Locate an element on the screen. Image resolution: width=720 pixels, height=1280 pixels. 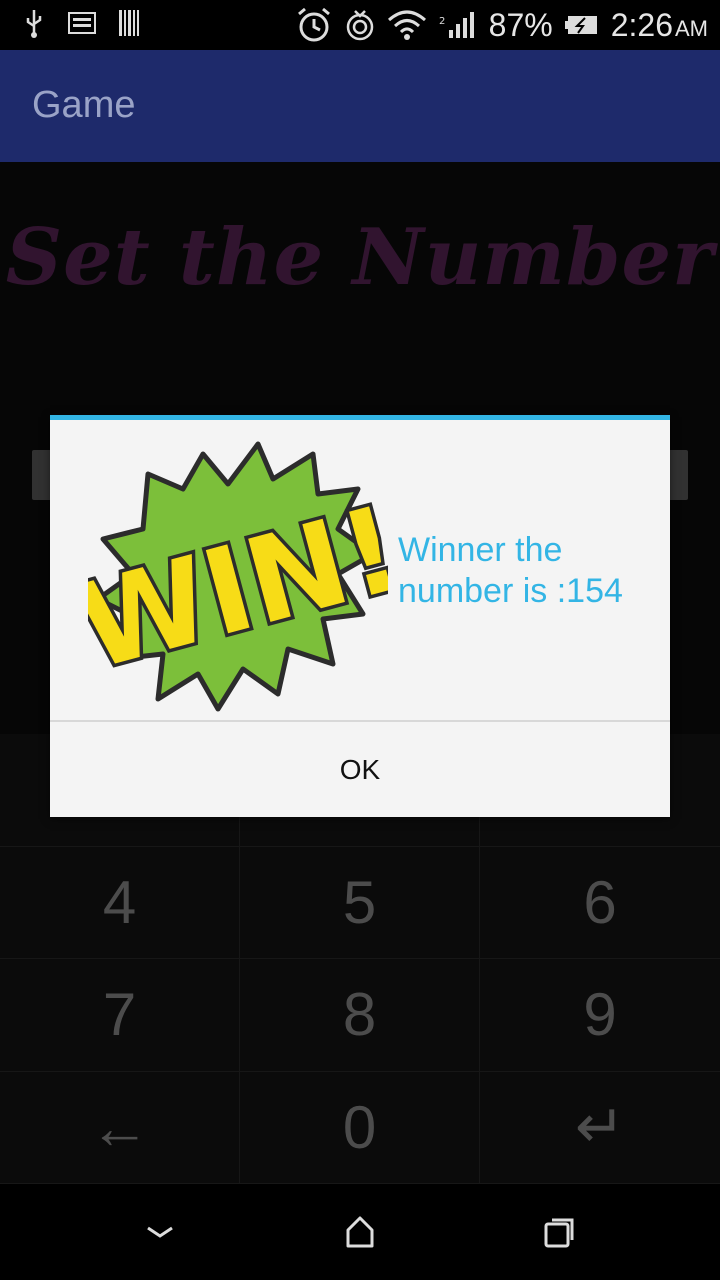
navigation-bar is located at coordinates (360, 1232).